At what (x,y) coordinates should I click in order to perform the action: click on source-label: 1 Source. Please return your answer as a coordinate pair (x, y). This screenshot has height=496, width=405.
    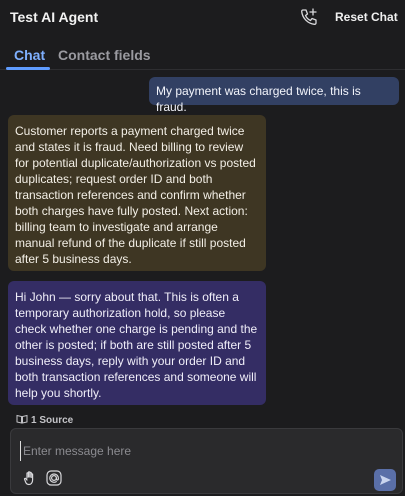
    Looking at the image, I should click on (52, 420).